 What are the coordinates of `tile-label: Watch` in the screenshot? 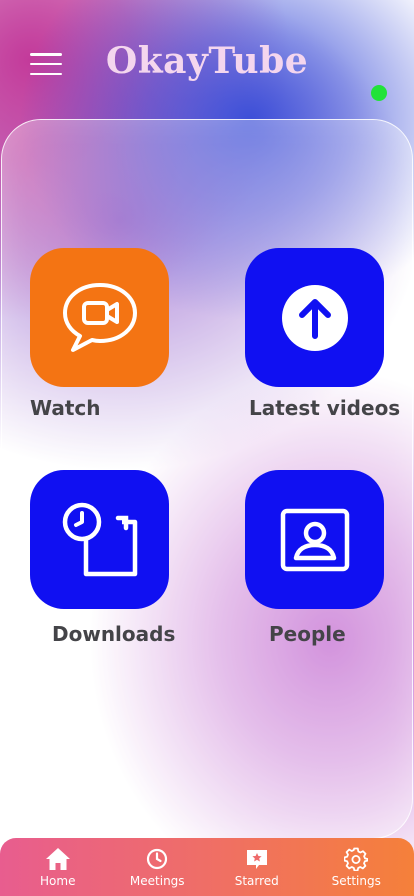 It's located at (65, 408).